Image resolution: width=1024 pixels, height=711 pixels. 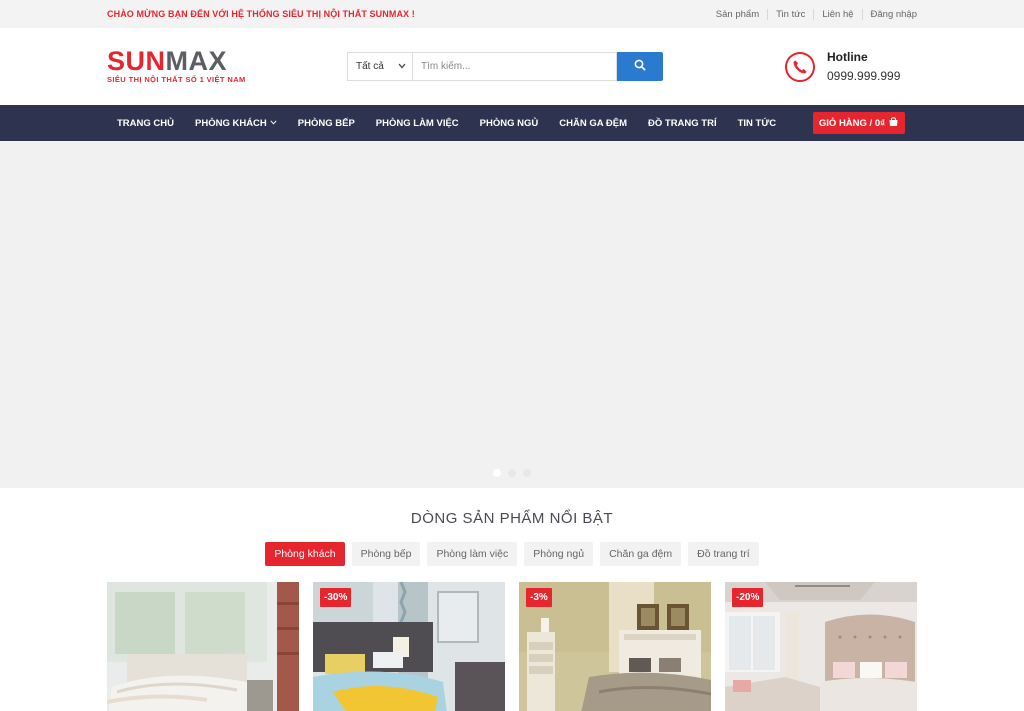 What do you see at coordinates (821, 646) in the screenshot?
I see `product-card: -20%` at bounding box center [821, 646].